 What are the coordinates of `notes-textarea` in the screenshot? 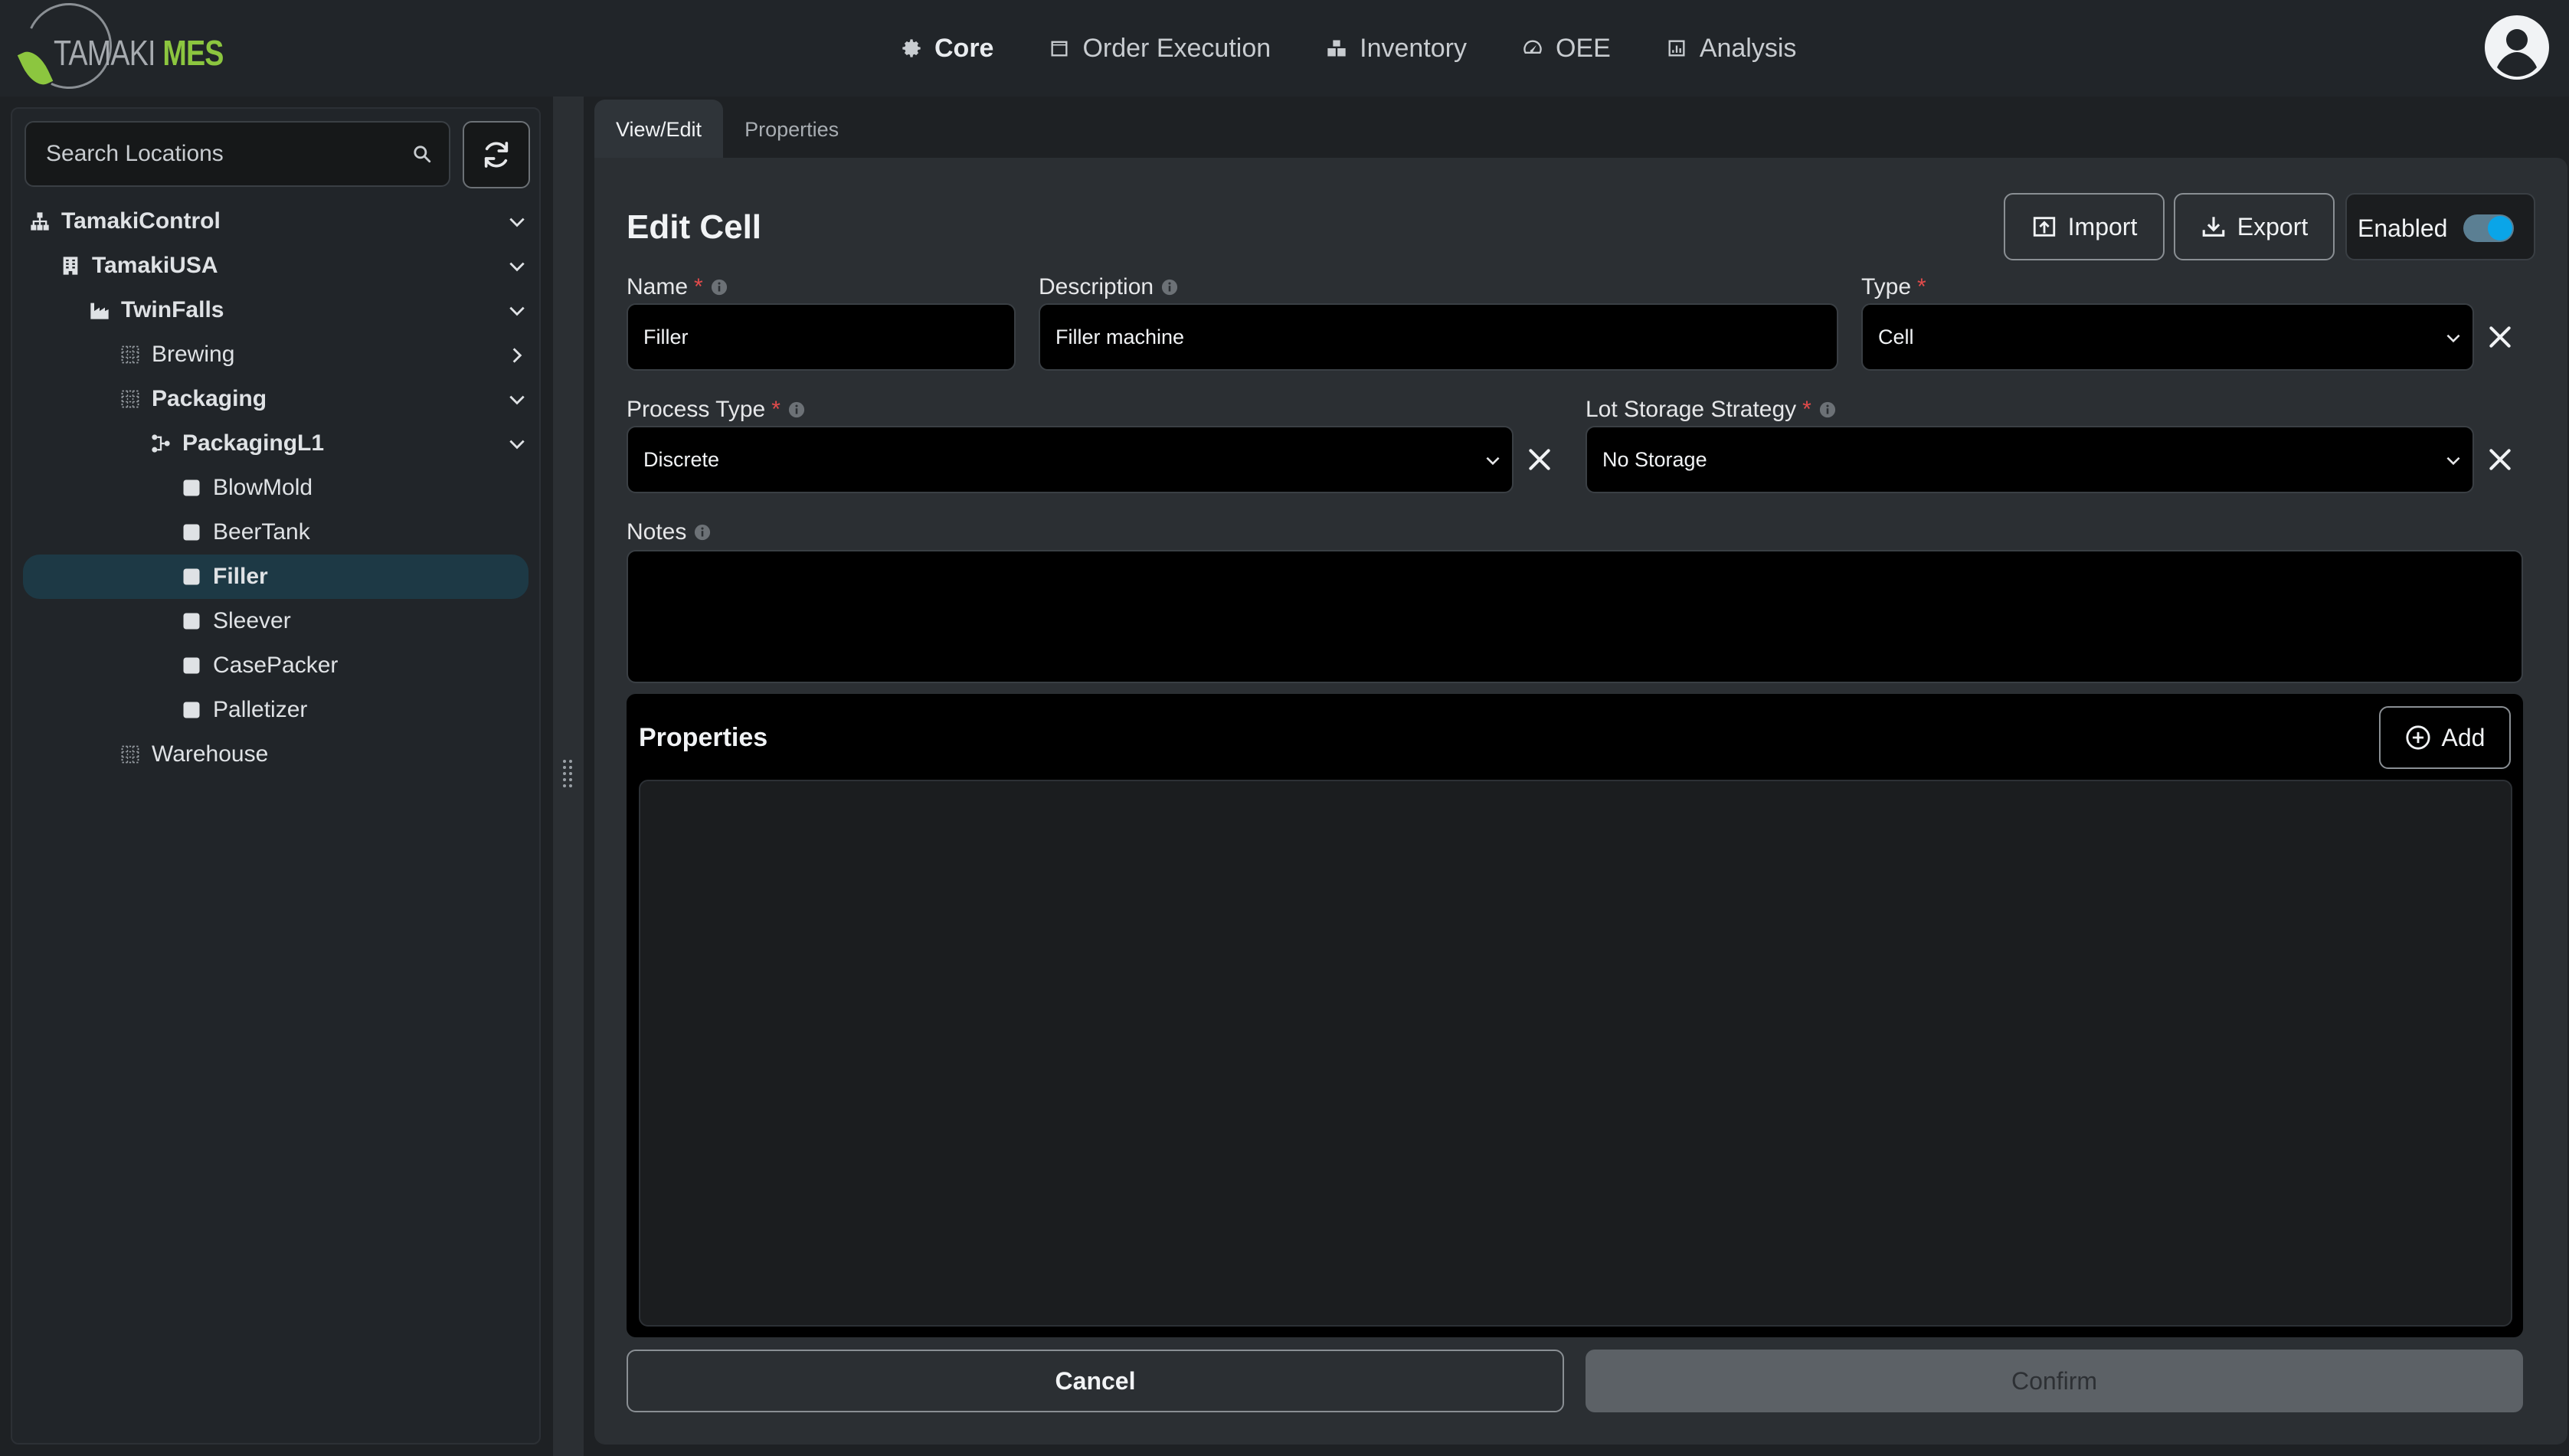 It's located at (1575, 616).